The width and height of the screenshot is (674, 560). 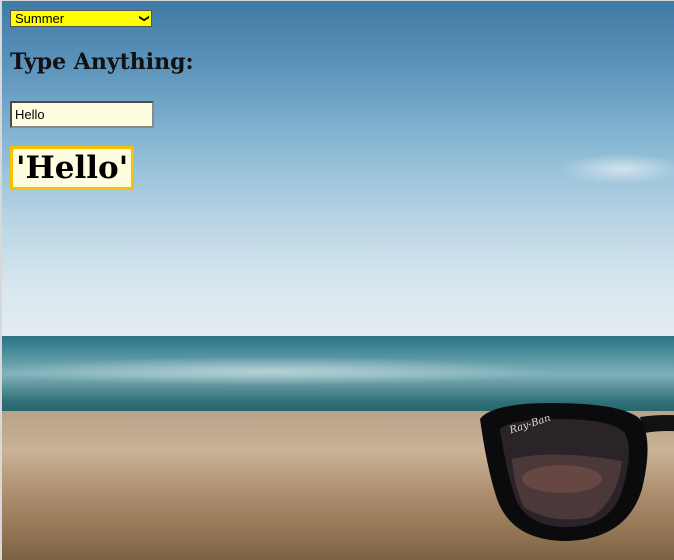 What do you see at coordinates (40, 18) in the screenshot?
I see `season-dropdown-value: Summer` at bounding box center [40, 18].